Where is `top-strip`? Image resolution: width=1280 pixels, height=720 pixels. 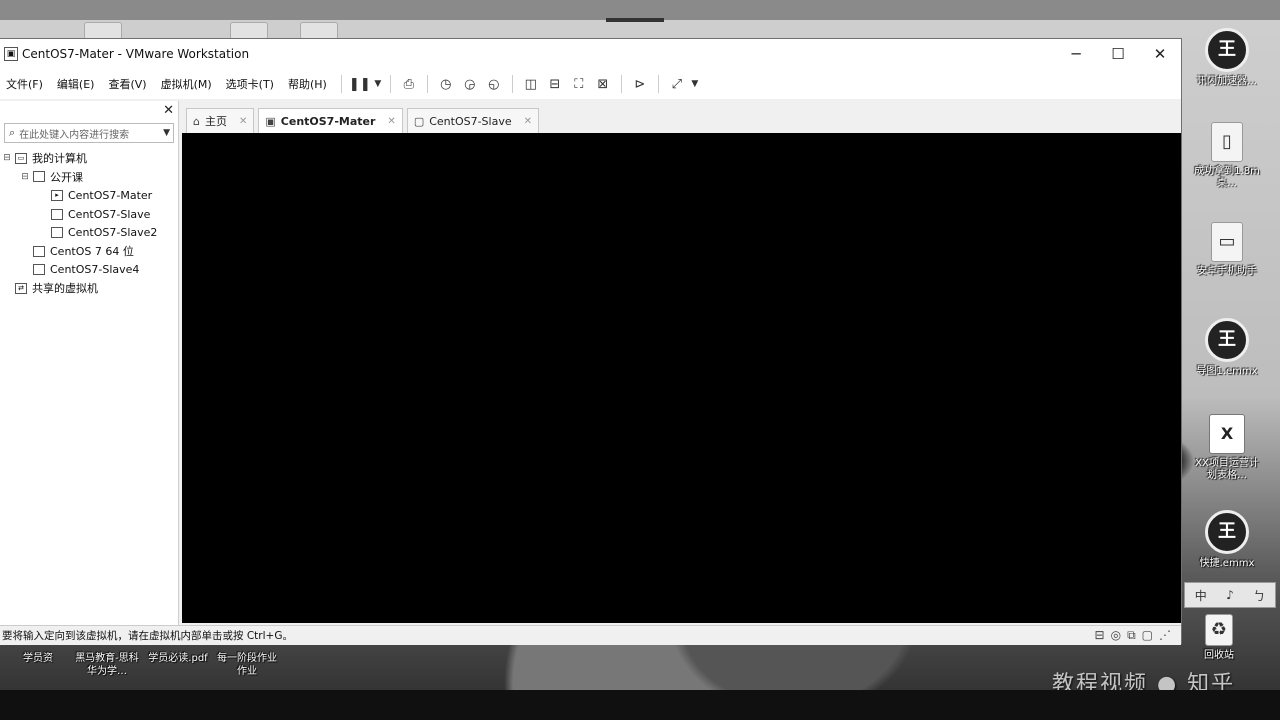 top-strip is located at coordinates (640, 20).